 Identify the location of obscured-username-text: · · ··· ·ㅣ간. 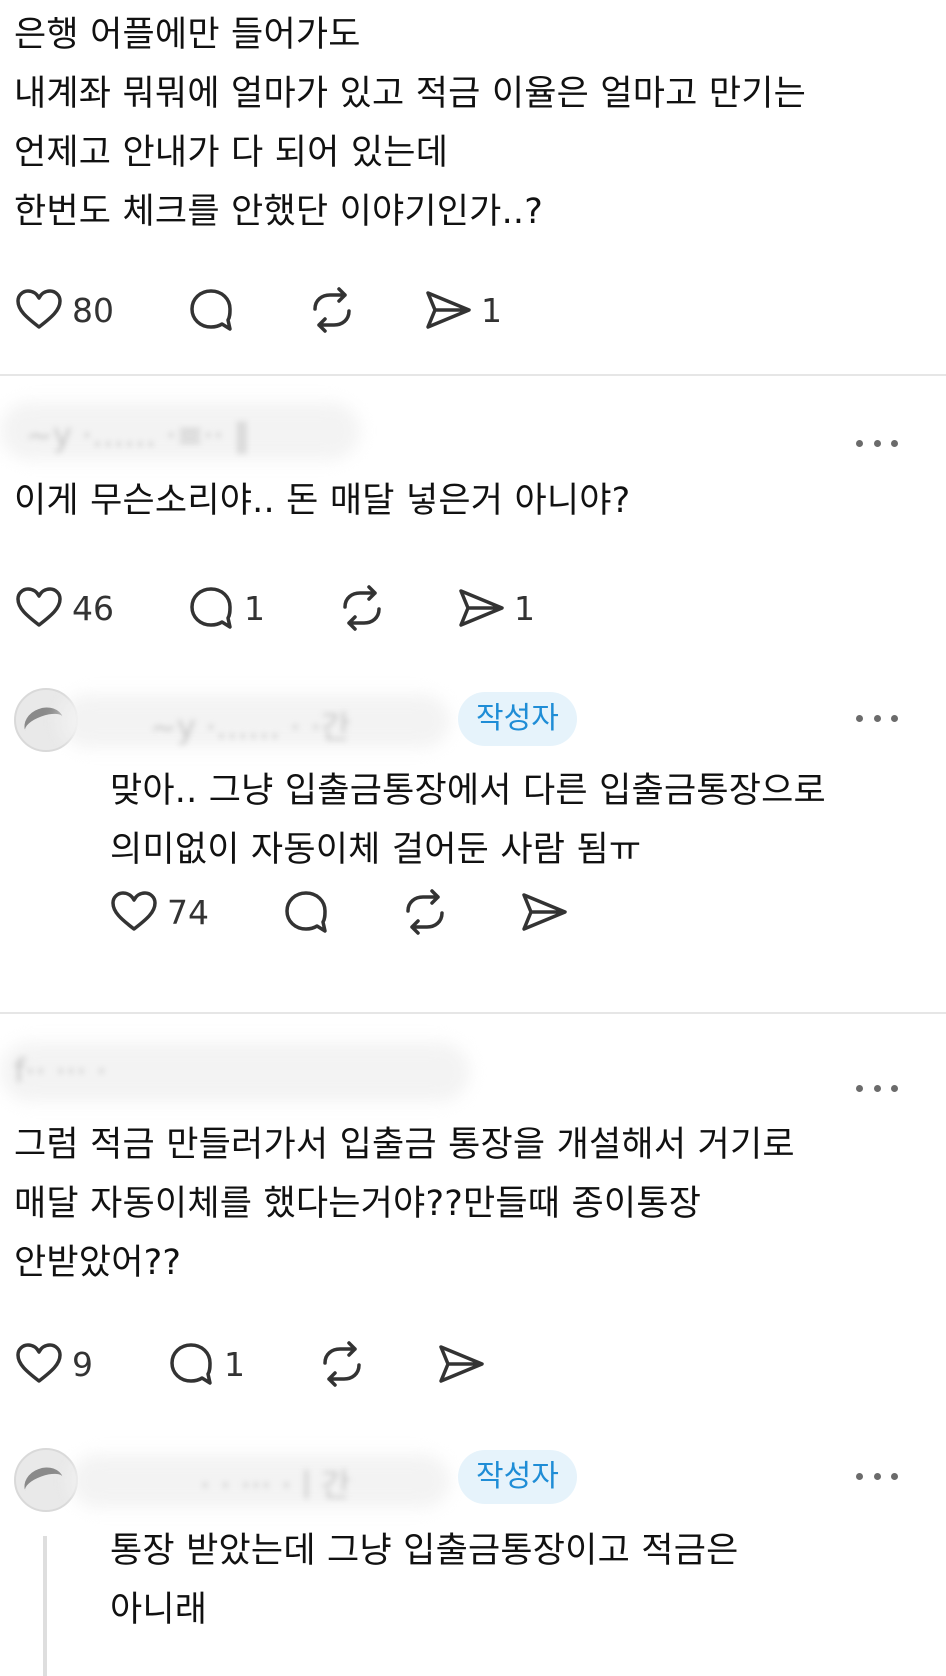
(275, 1485).